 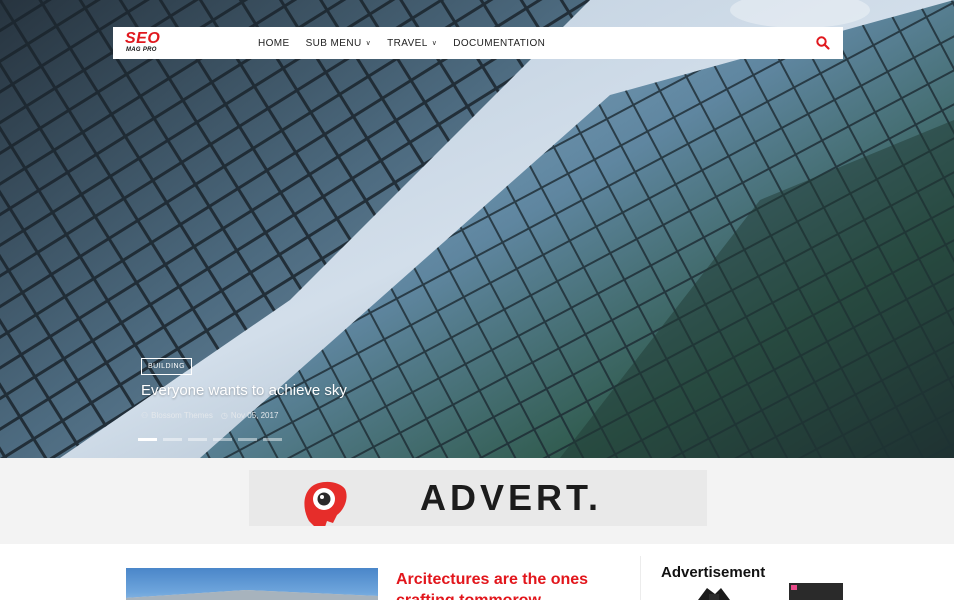 I want to click on menu-item-label: TRAVEL, so click(x=407, y=43).